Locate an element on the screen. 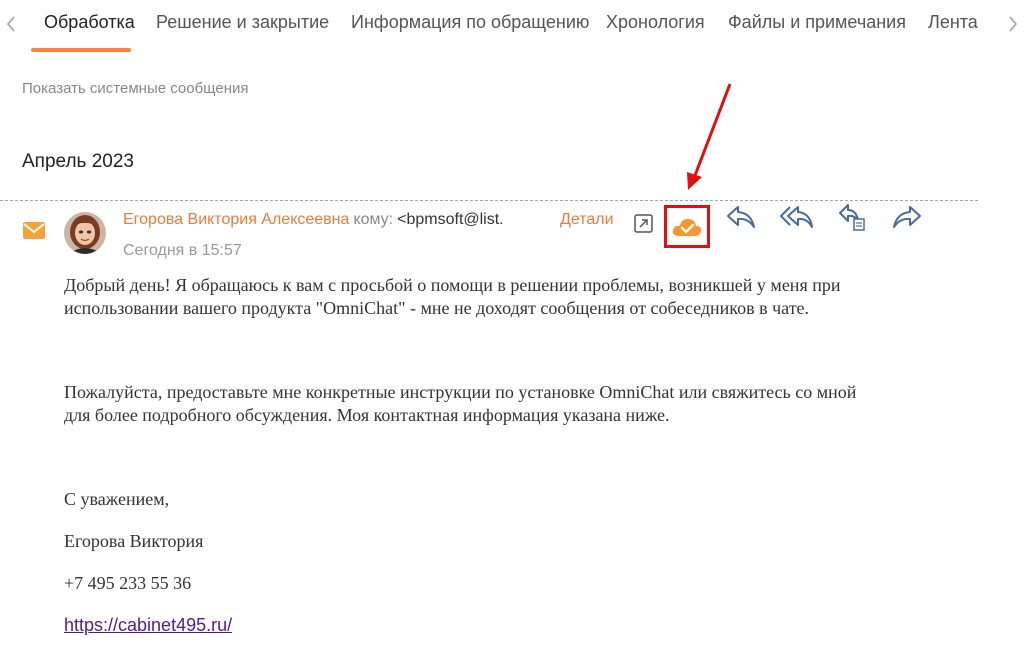  reply-all-icon is located at coordinates (796, 217).